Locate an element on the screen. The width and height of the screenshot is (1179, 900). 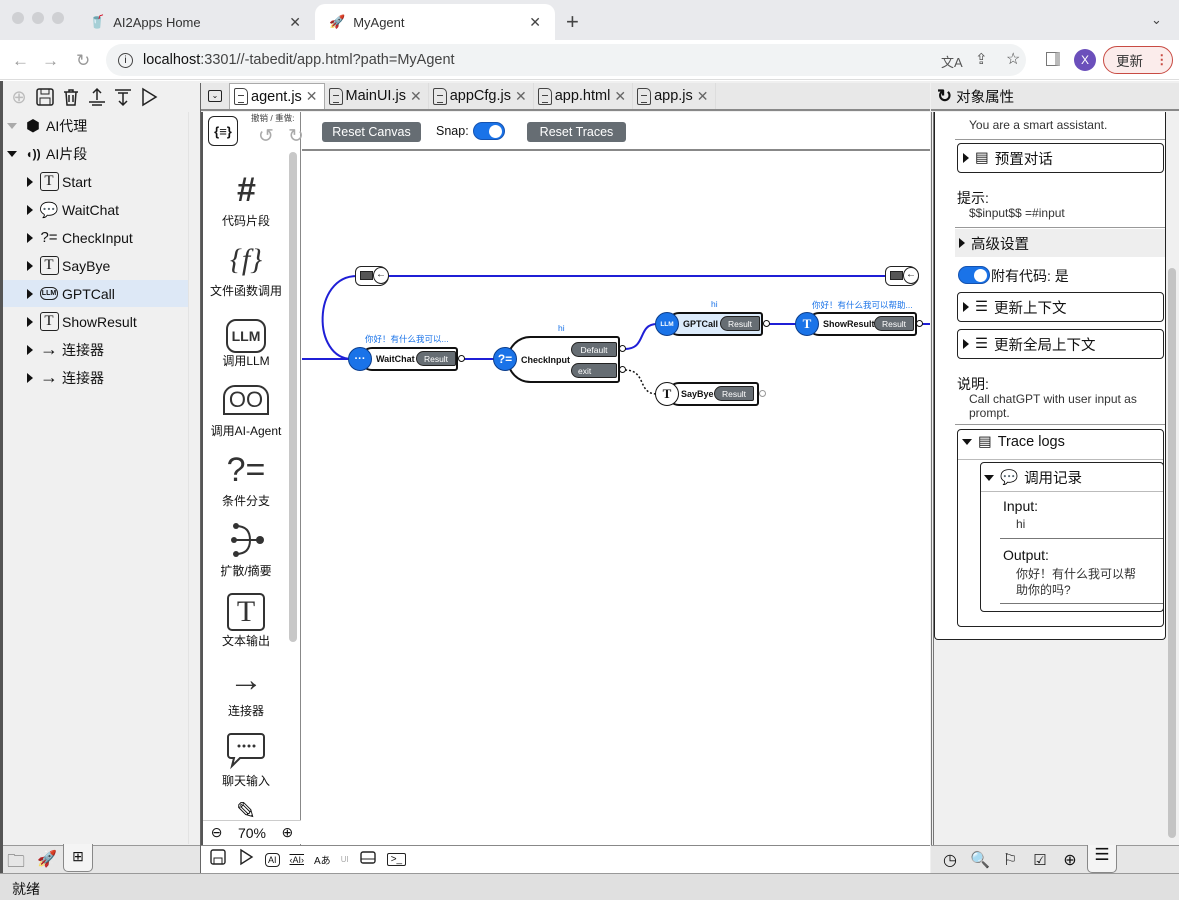
tree-group: ◖)) AI片段 is located at coordinates (95, 153).